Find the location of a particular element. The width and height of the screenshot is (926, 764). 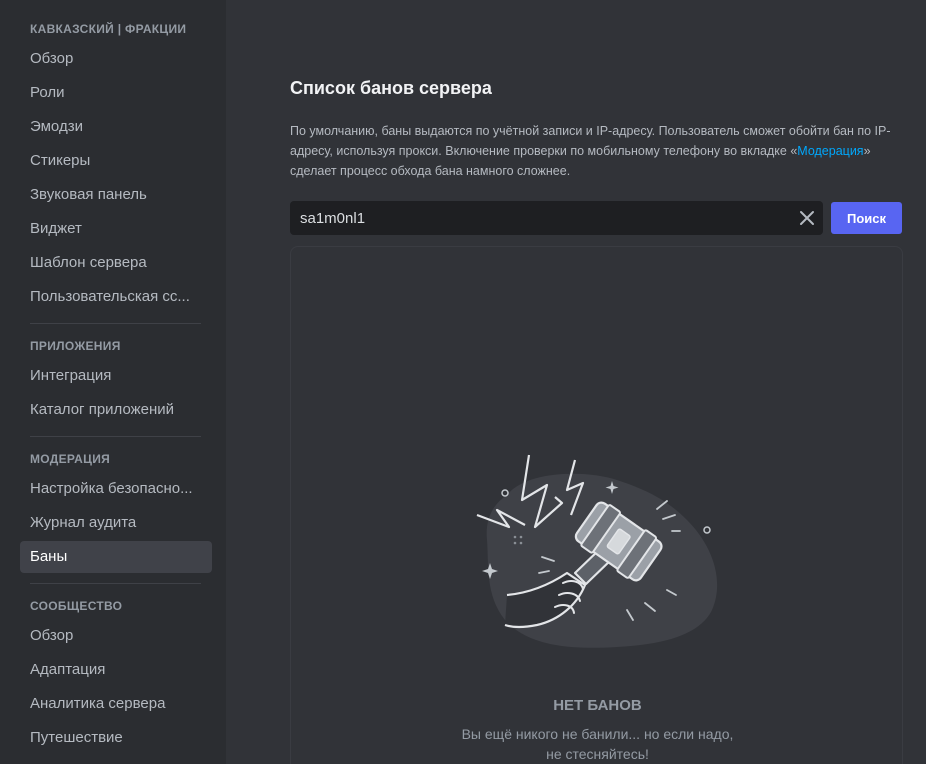

sidebar-item-stickers: Стикеры is located at coordinates (116, 161).